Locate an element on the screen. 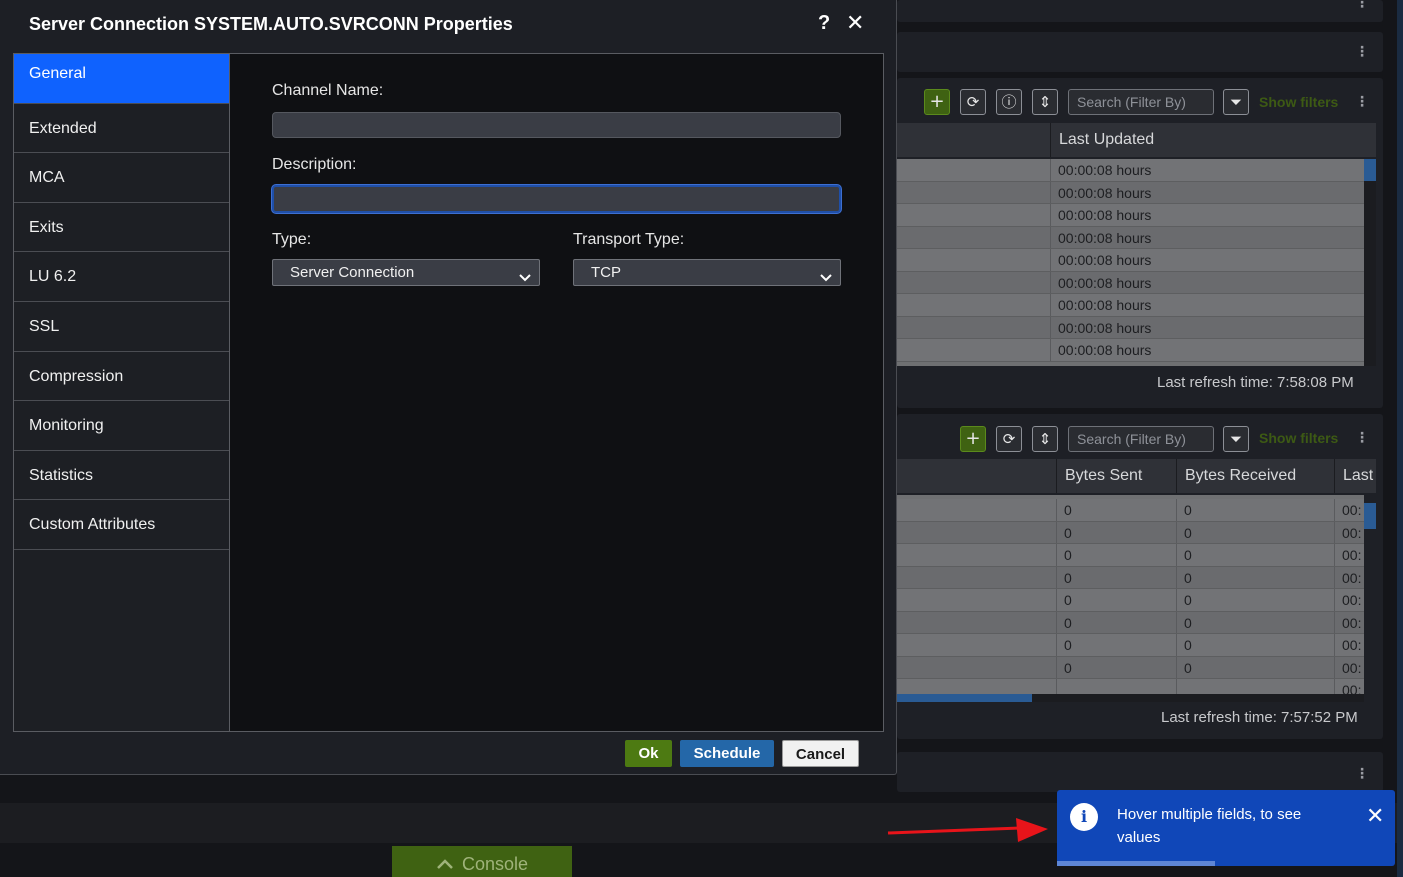 This screenshot has height=877, width=1403. column-header-bytes-received: Bytes Received is located at coordinates (1255, 476).